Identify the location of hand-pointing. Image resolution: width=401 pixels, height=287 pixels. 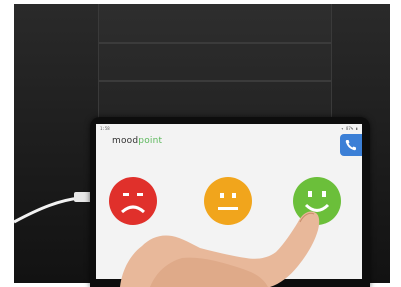
(220, 249).